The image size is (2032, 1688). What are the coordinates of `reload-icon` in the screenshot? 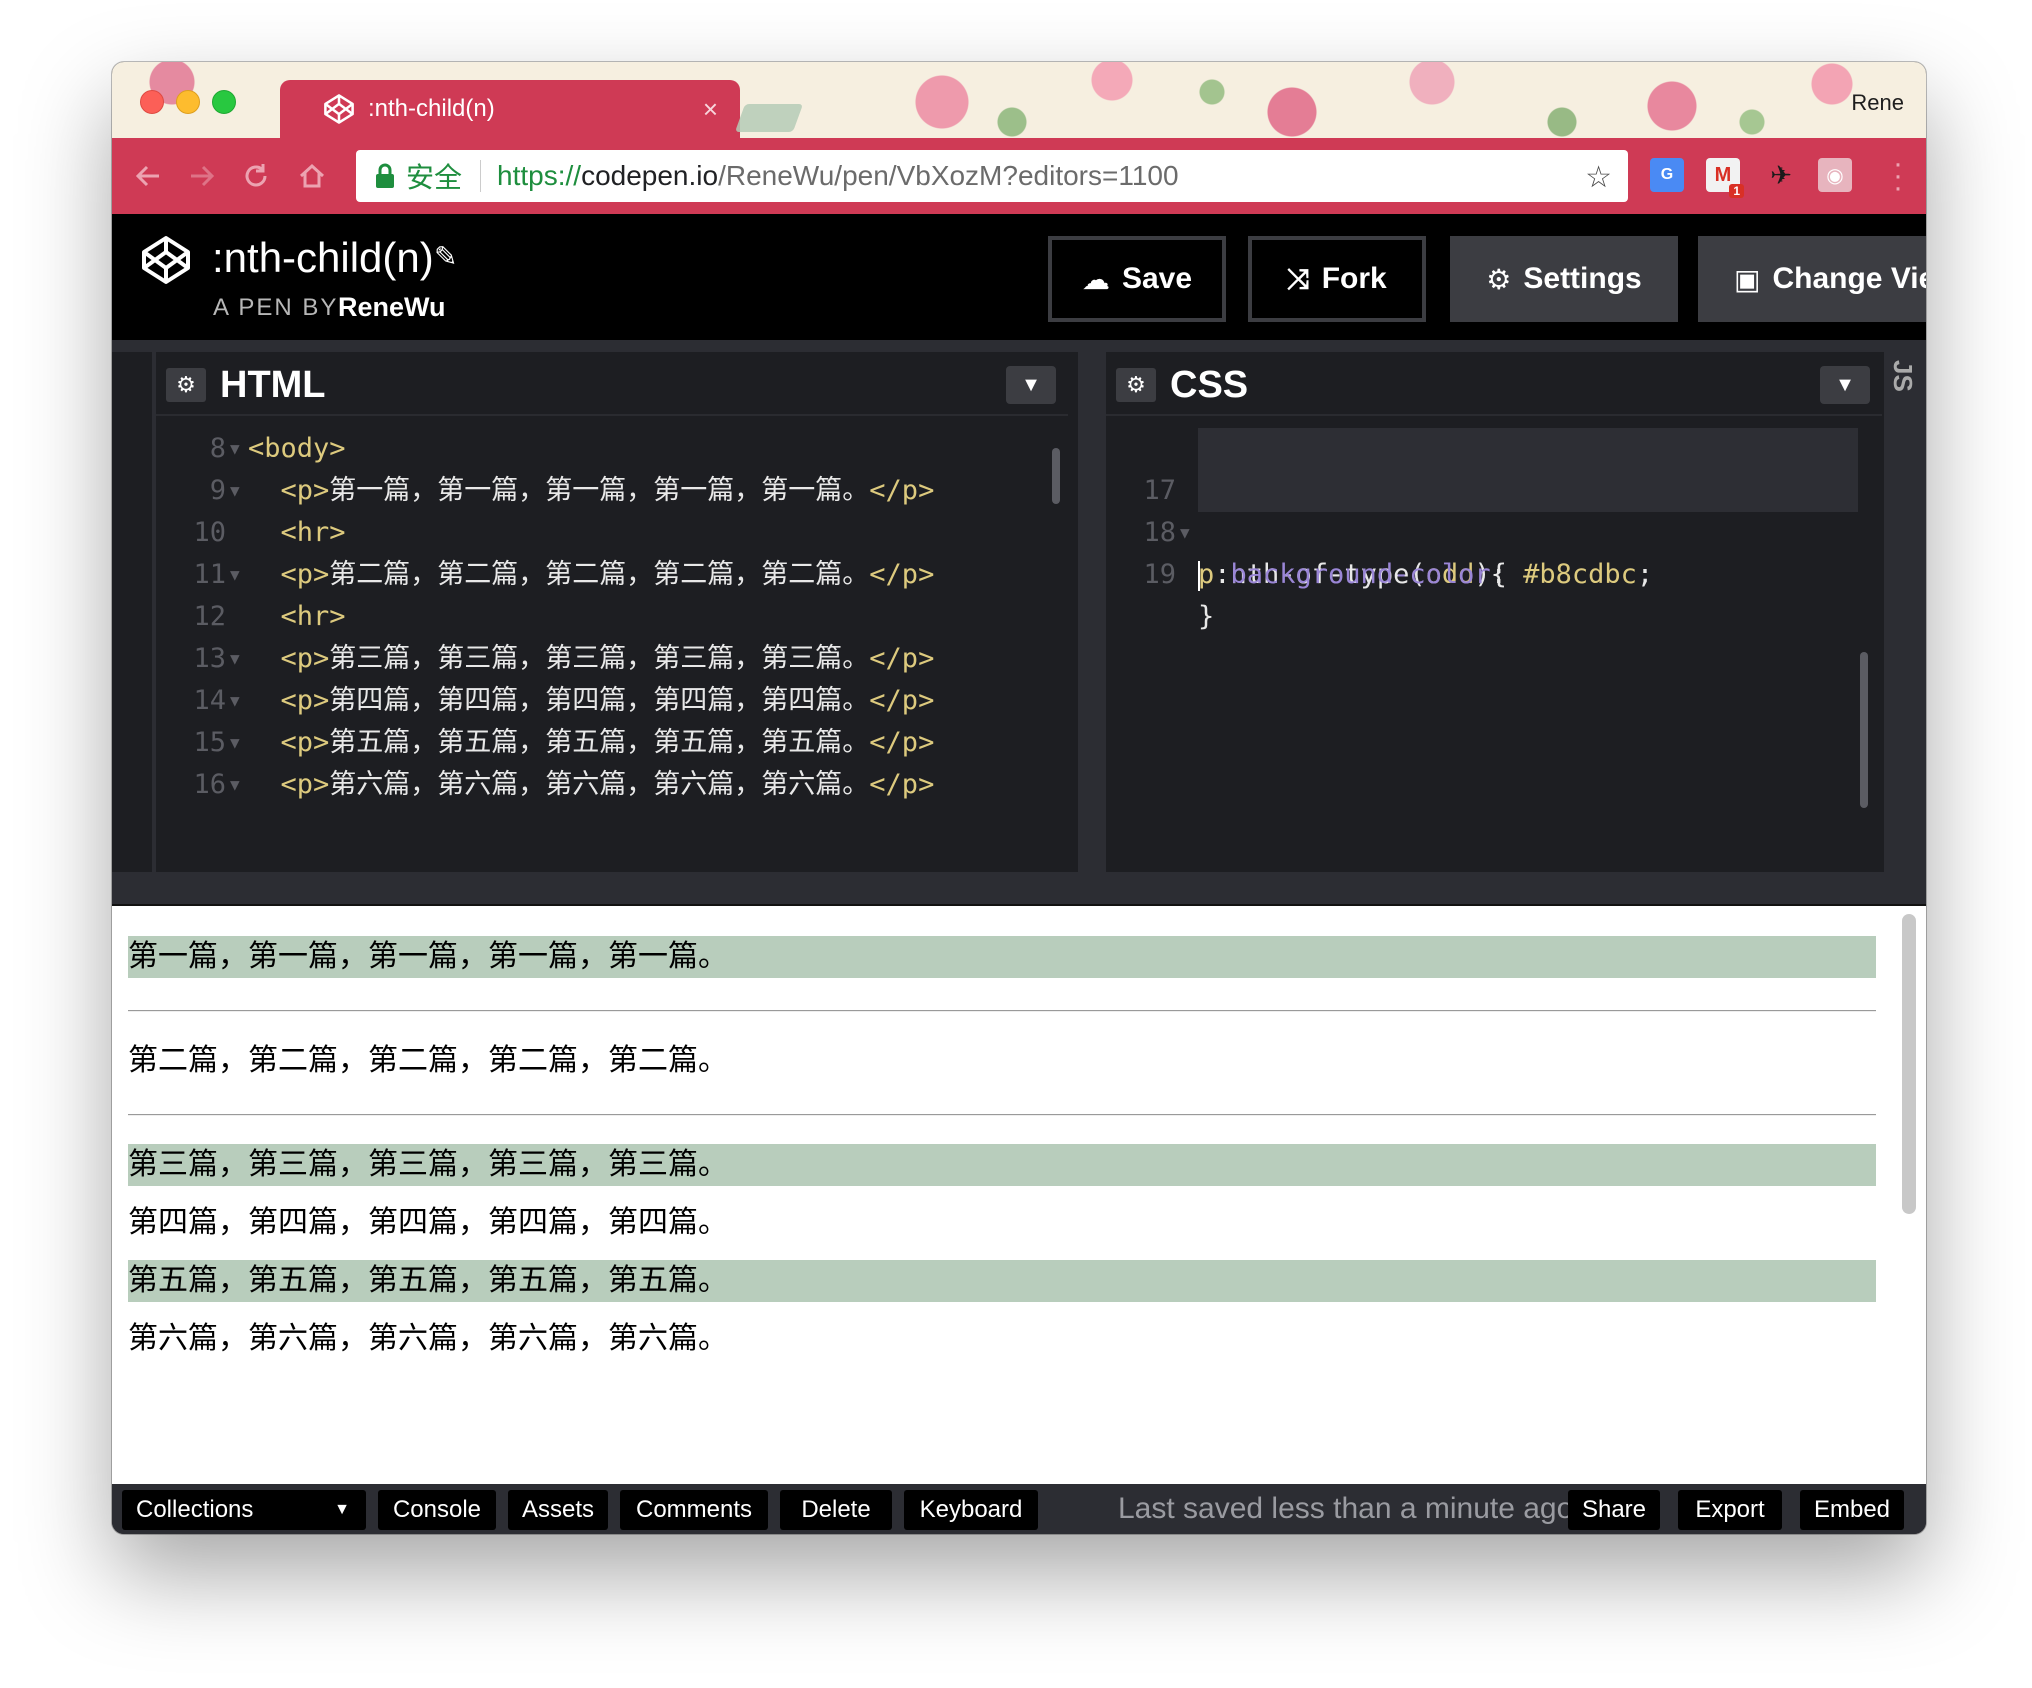 It's located at (256, 176).